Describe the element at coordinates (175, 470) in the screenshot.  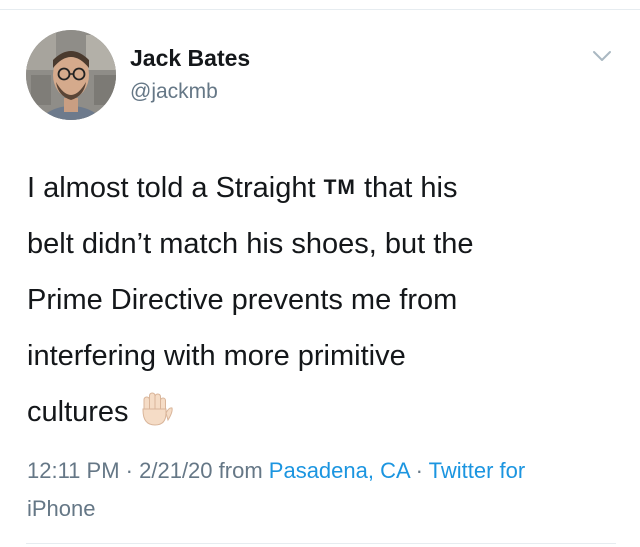
I see `tweet-date: 2/21/20` at that location.